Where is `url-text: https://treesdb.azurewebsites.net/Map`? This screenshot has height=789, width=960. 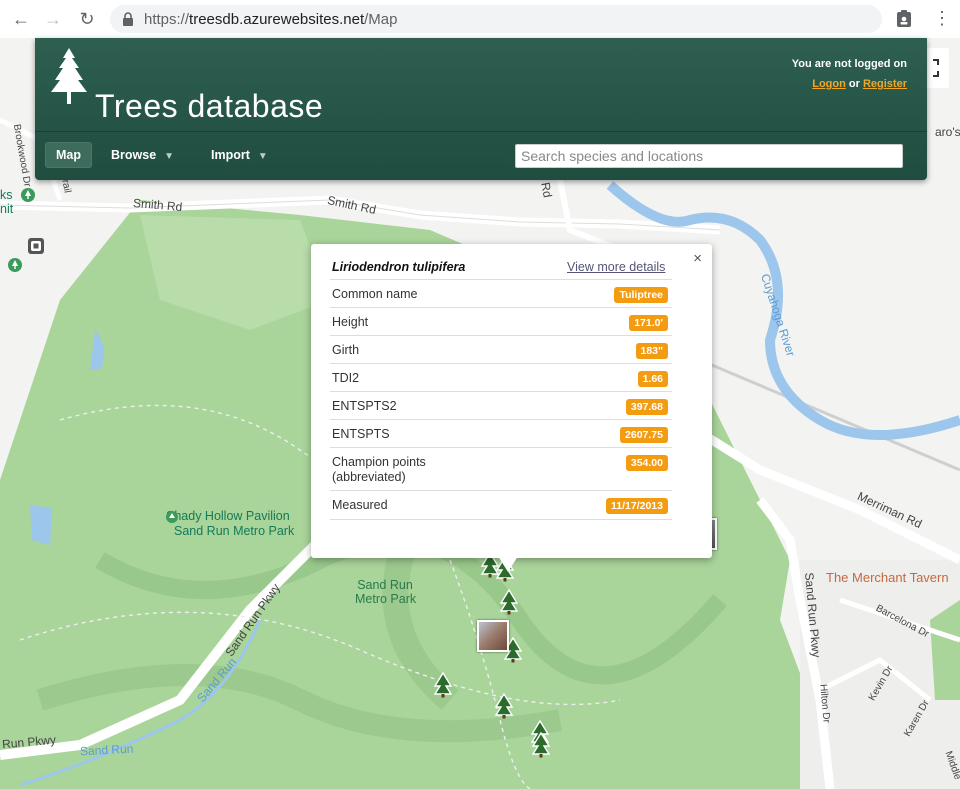
url-text: https://treesdb.azurewebsites.net/Map is located at coordinates (271, 19).